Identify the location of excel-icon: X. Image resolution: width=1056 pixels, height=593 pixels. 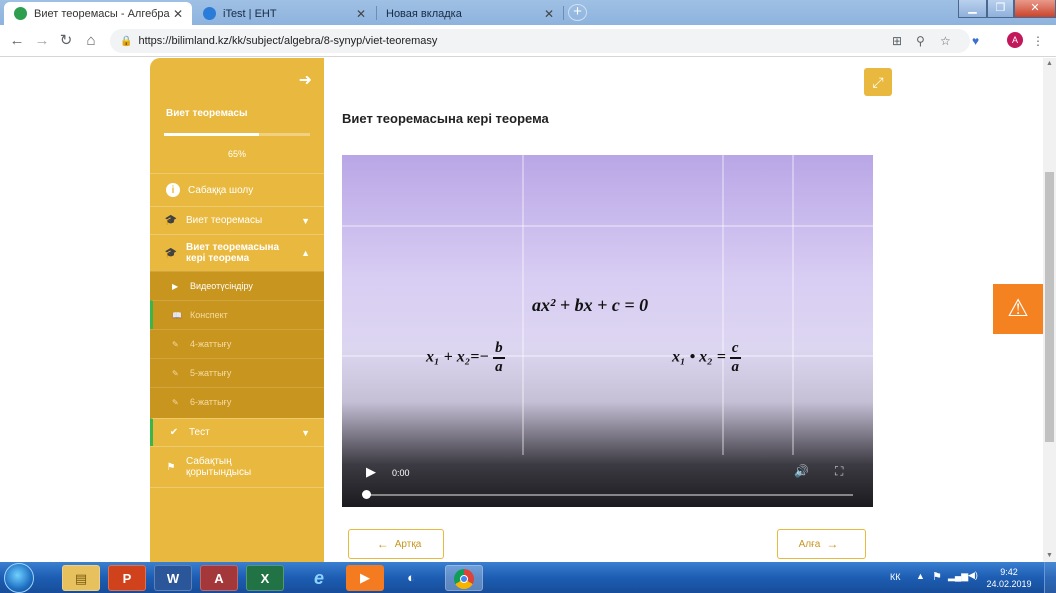
(265, 578).